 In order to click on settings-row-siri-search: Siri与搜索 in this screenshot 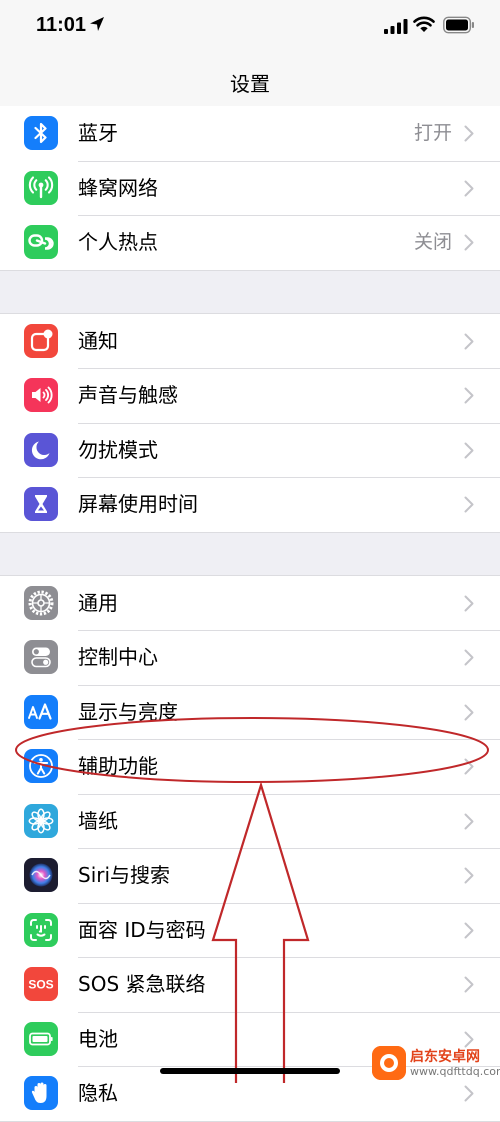, I will do `click(250, 875)`.